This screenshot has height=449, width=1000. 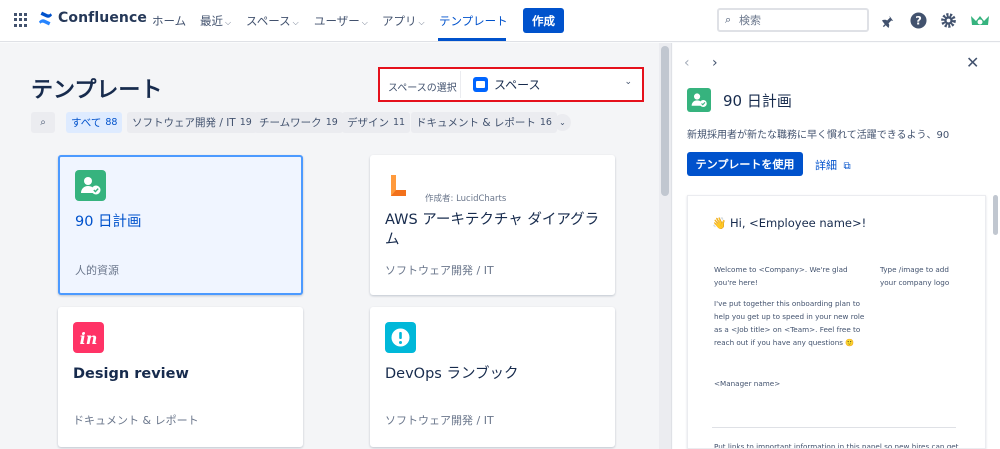 I want to click on template-card-90-day-plan: 90 日計画 人的資源, so click(x=180, y=225).